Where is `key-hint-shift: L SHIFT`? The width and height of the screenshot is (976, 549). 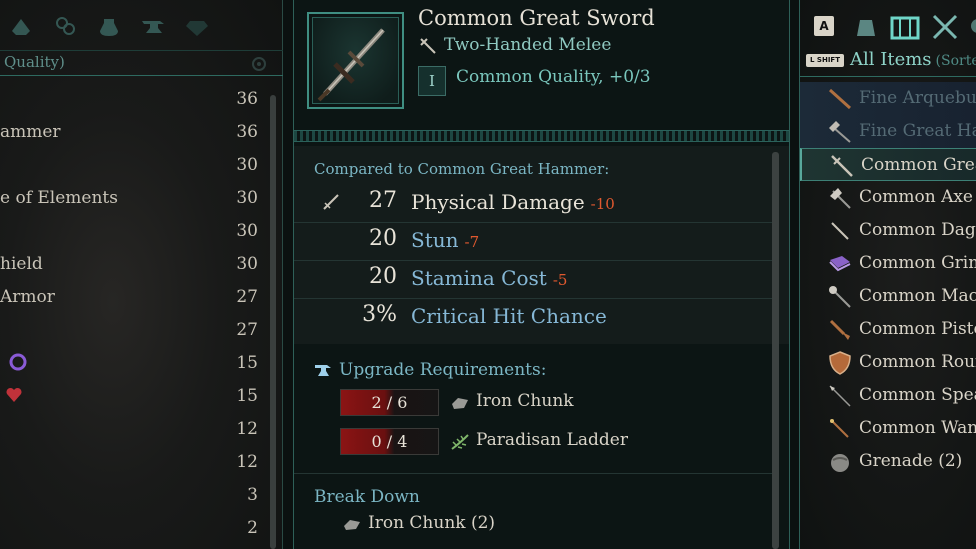 key-hint-shift: L SHIFT is located at coordinates (825, 60).